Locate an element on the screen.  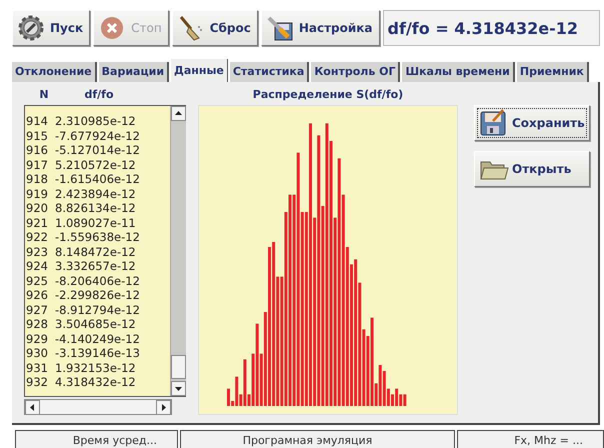
row-number: 916 is located at coordinates (37, 150).